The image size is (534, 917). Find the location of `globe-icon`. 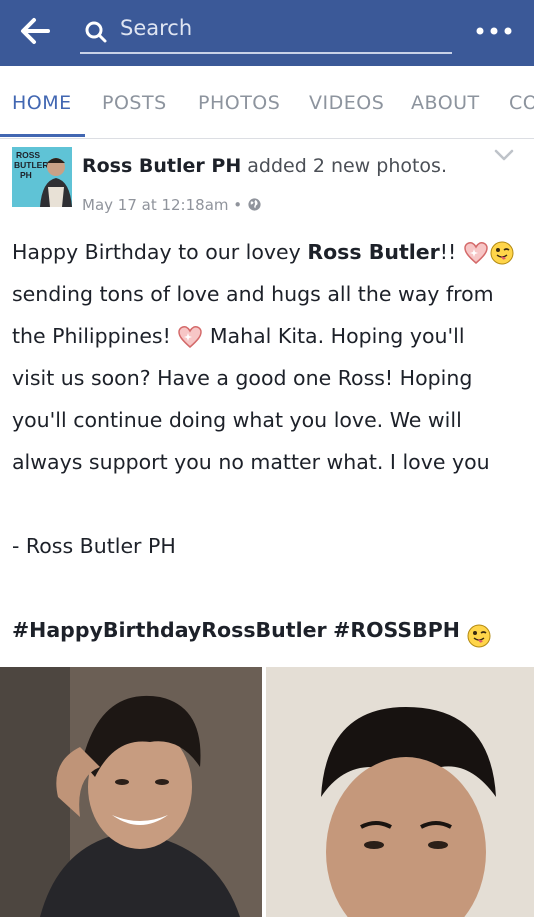

globe-icon is located at coordinates (254, 204).